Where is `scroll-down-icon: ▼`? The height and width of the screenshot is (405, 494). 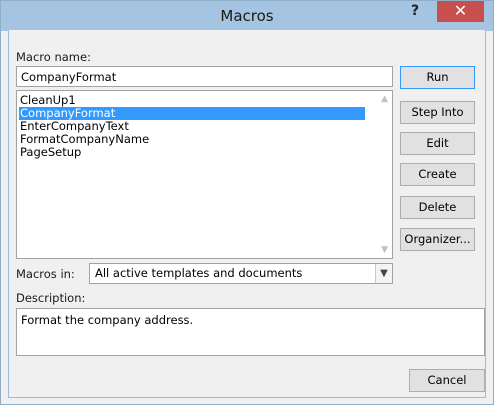 scroll-down-icon: ▼ is located at coordinates (384, 250).